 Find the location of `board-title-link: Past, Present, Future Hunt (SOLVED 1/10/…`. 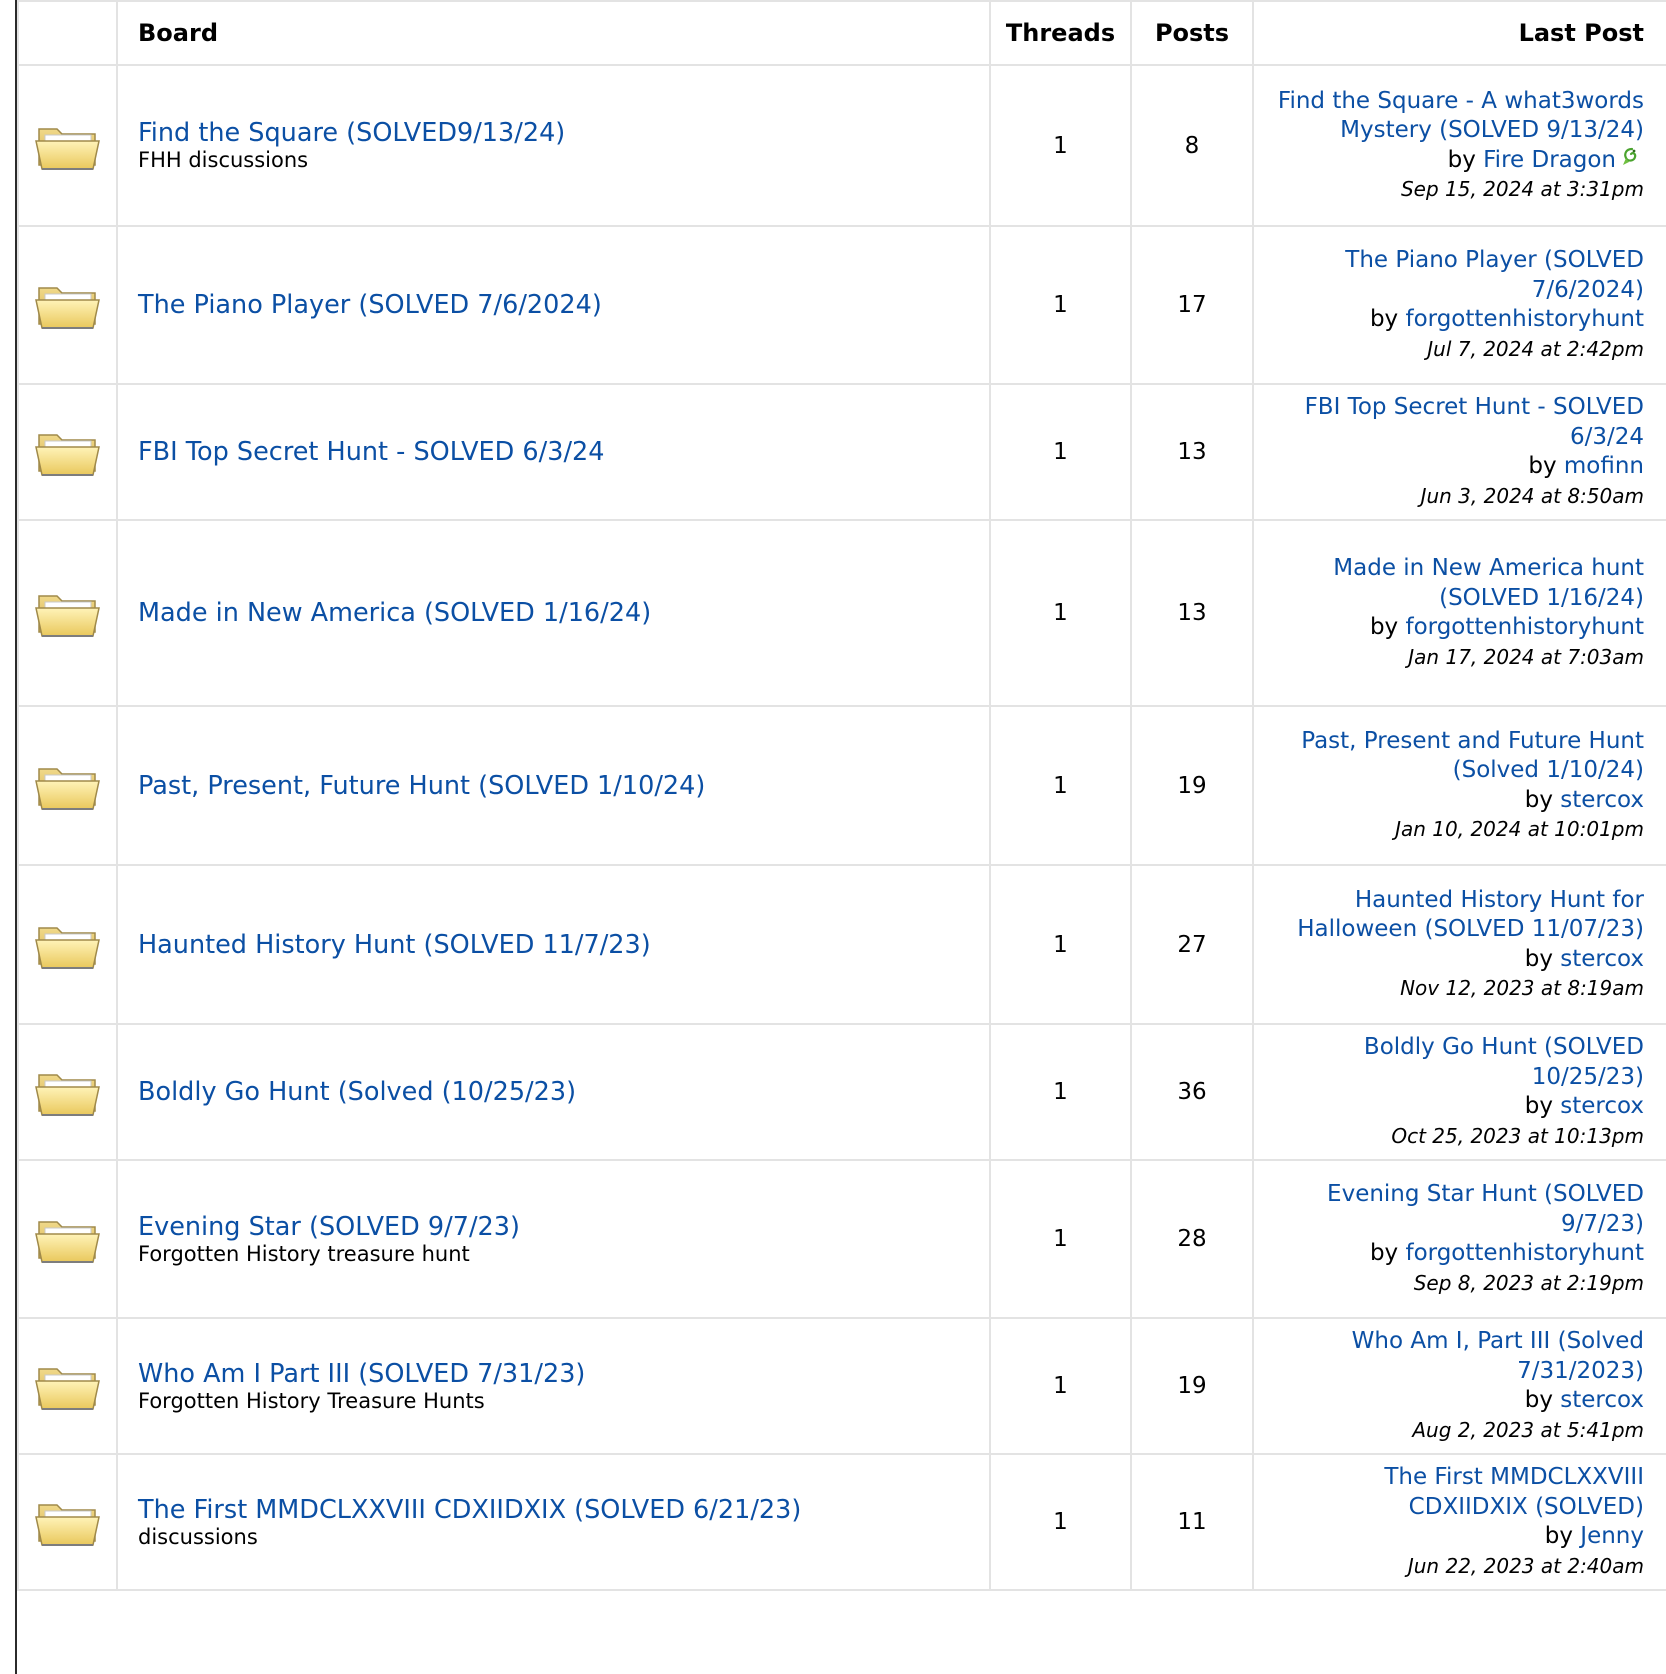

board-title-link: Past, Present, Future Hunt (SOLVED 1/10/… is located at coordinates (563, 786).